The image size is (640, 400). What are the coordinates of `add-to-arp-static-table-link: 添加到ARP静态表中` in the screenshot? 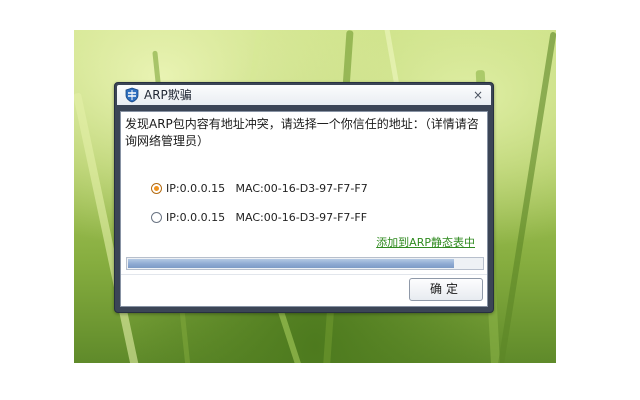 It's located at (425, 242).